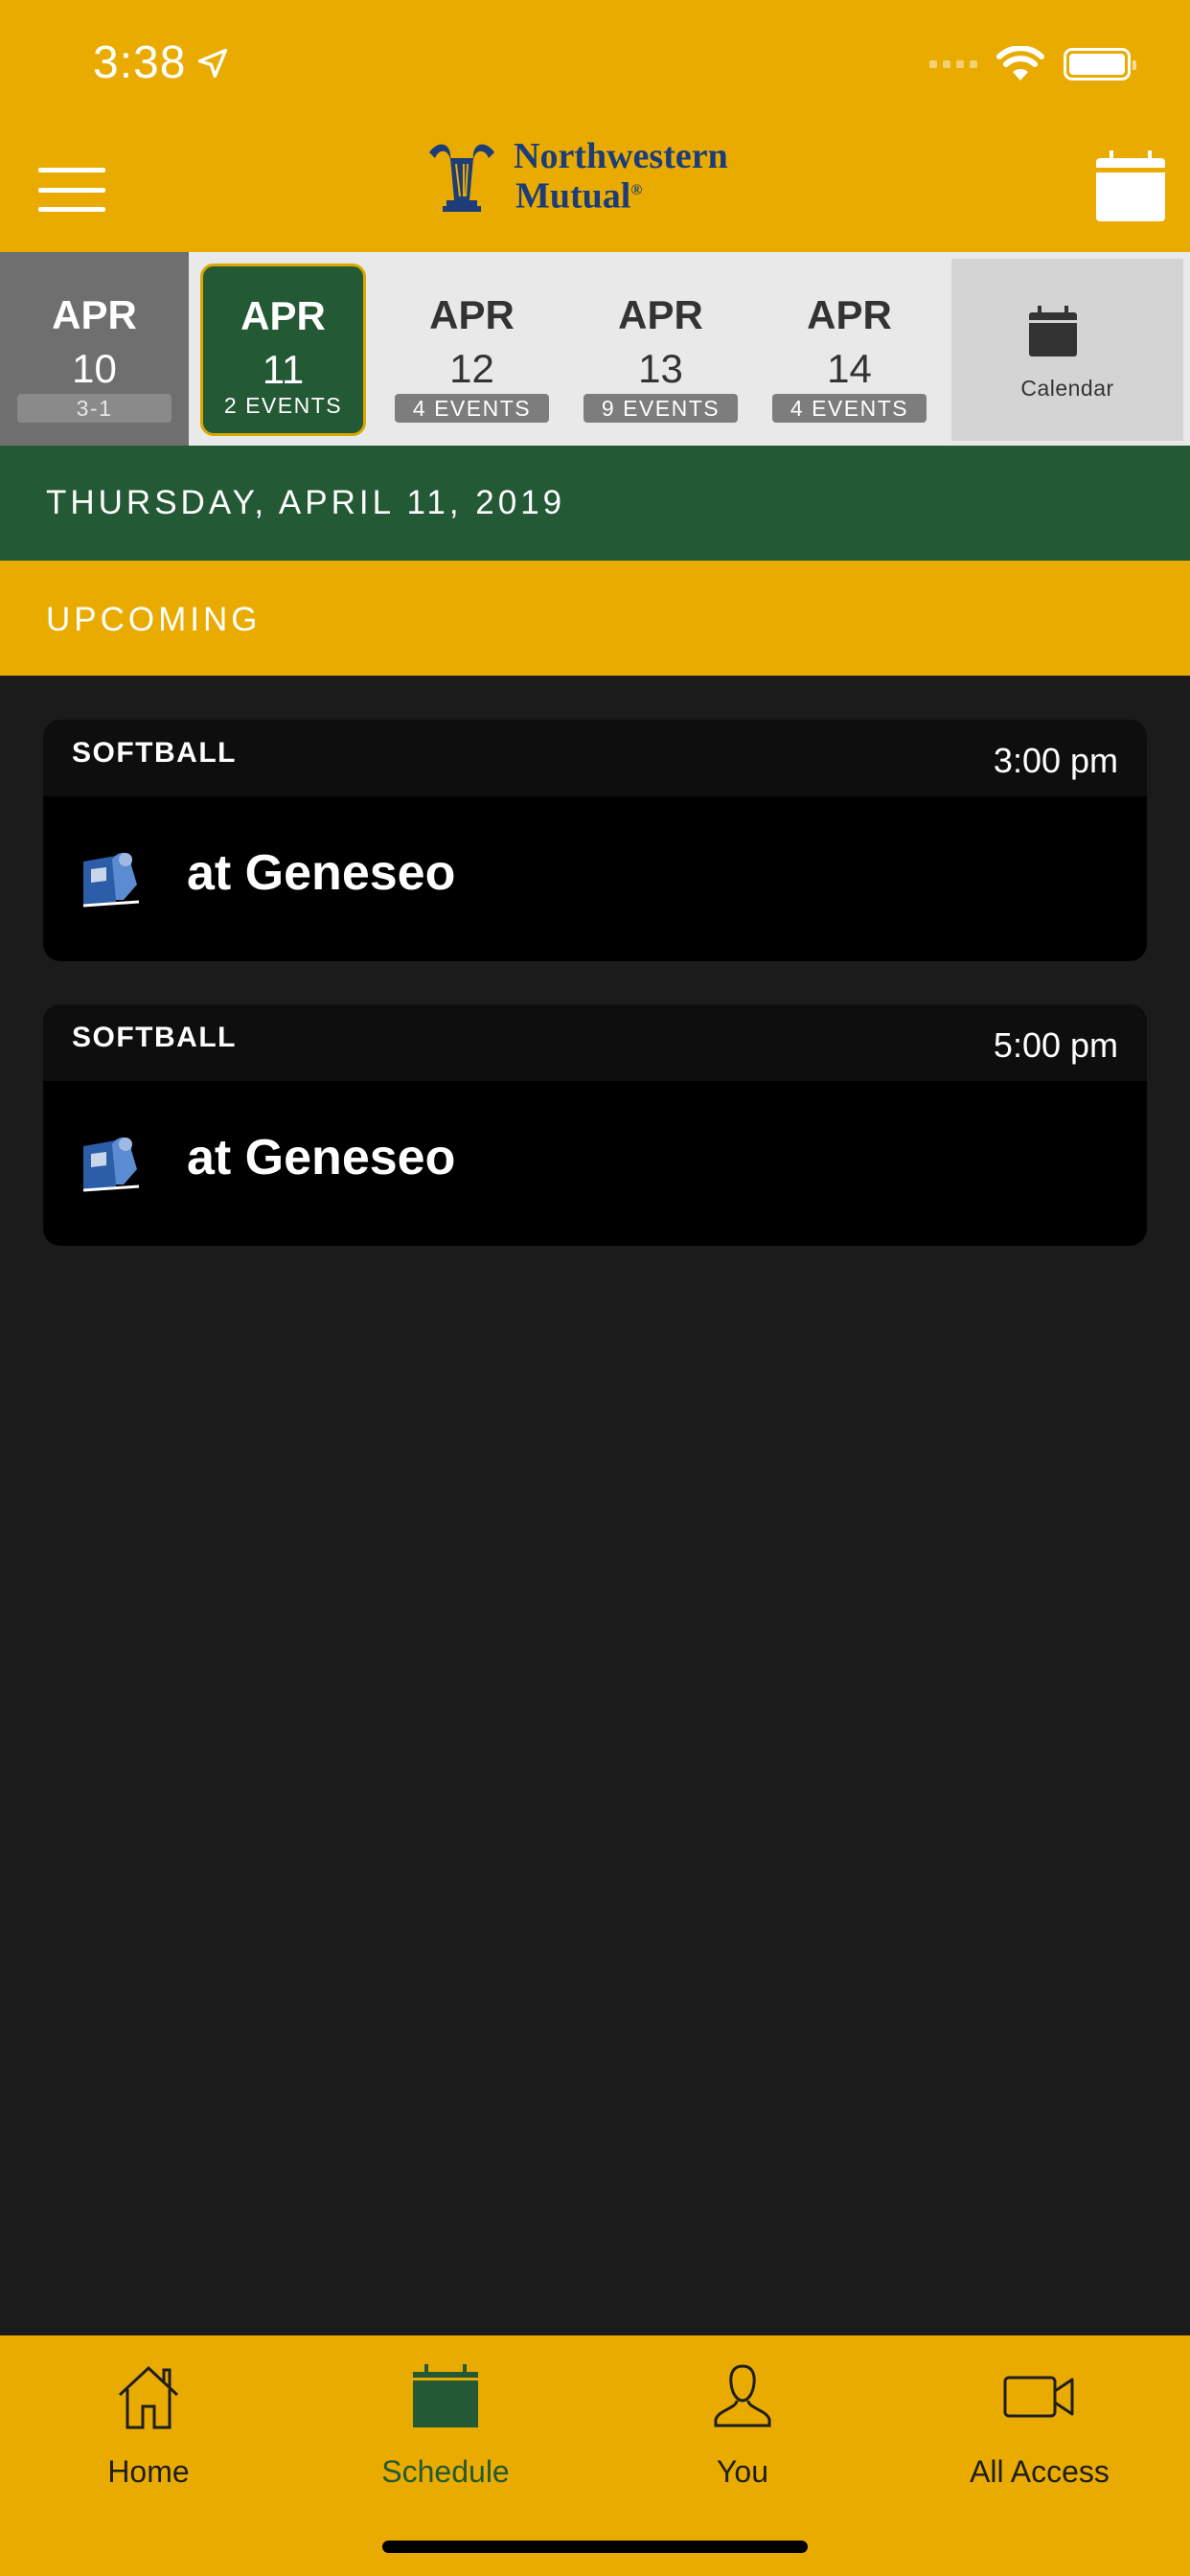  I want to click on day-header: THURSDAY, APRIL 11, 2019, so click(595, 504).